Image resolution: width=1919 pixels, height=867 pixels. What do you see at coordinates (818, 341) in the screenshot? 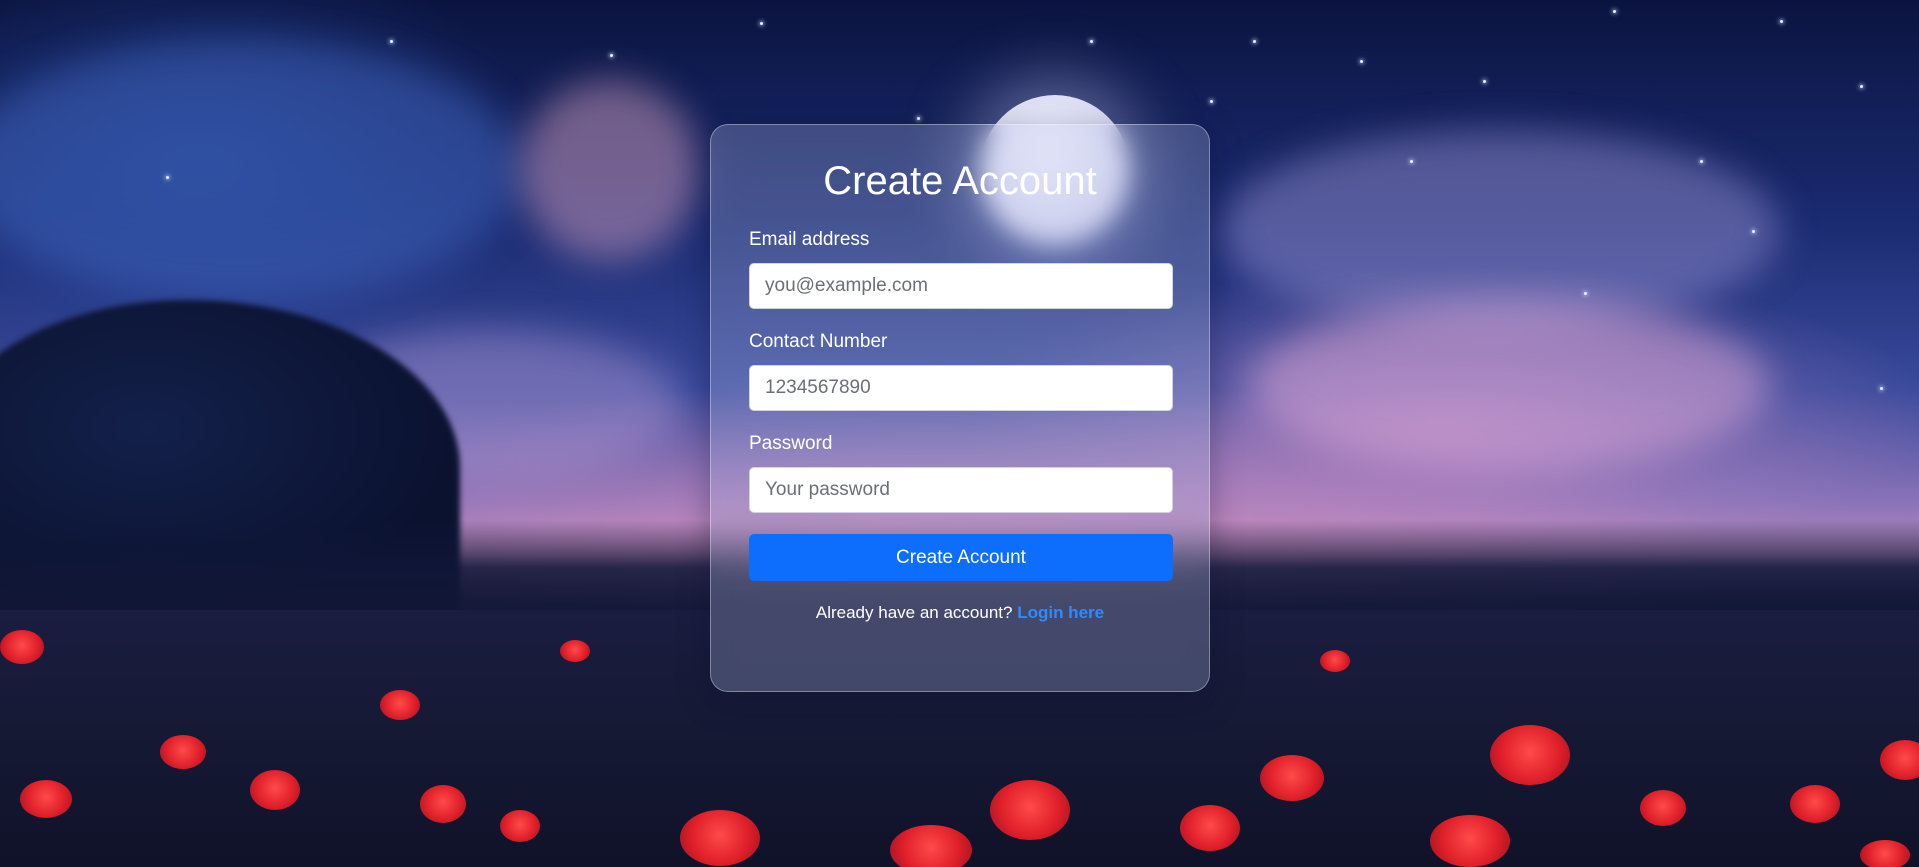
I see `contact-number-label: Contact Number` at bounding box center [818, 341].